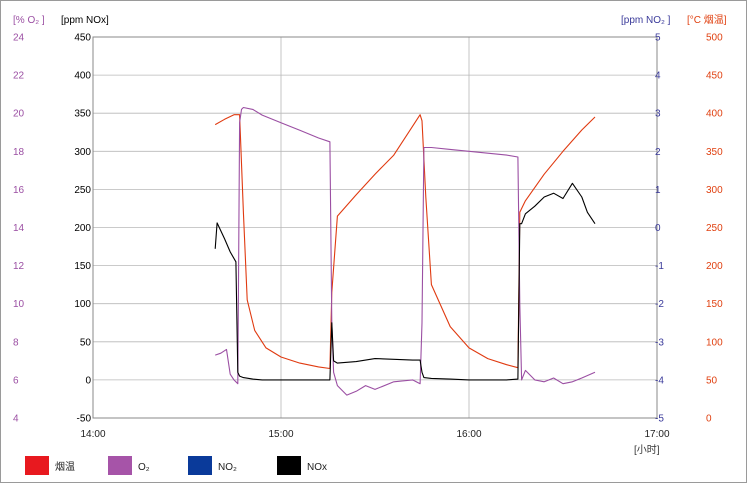 The width and height of the screenshot is (747, 484). What do you see at coordinates (82, 38) in the screenshot?
I see `nox-tick-label: 450` at bounding box center [82, 38].